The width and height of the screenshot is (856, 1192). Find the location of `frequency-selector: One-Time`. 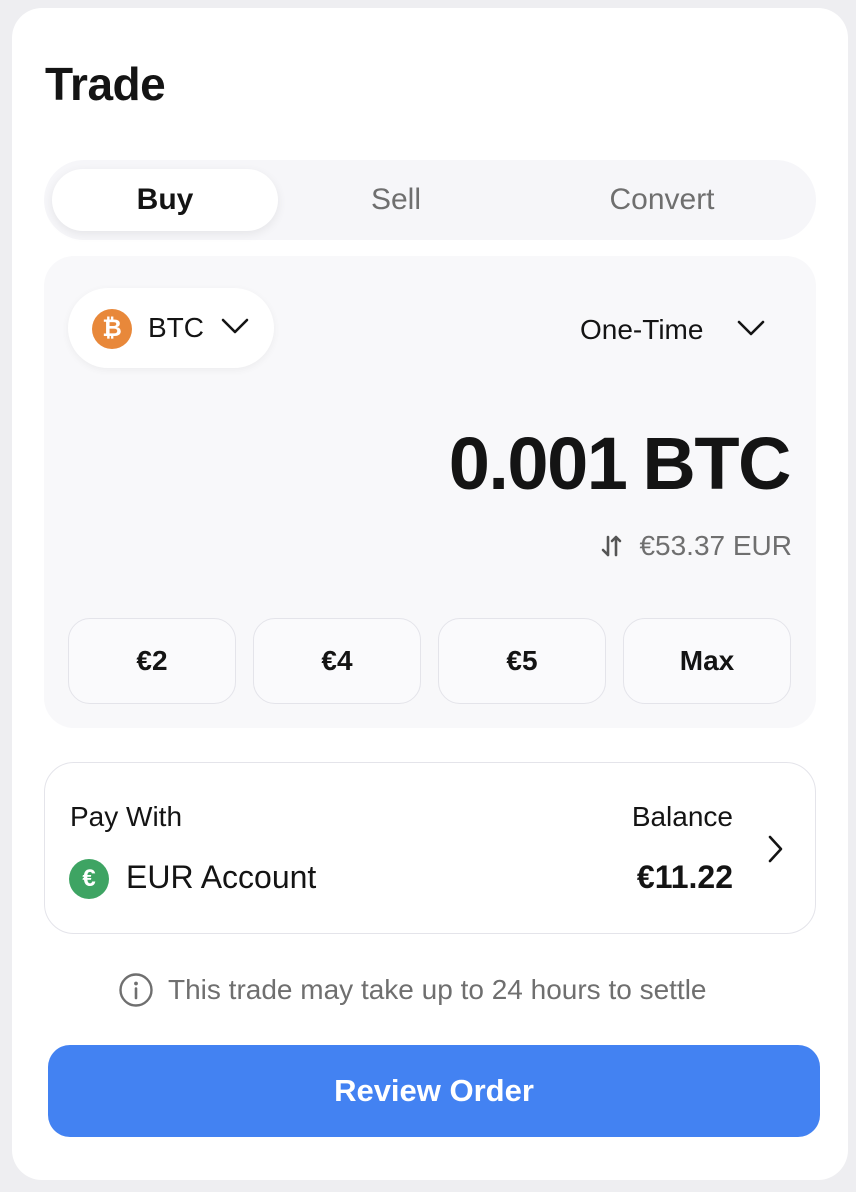

frequency-selector: One-Time is located at coordinates (674, 330).